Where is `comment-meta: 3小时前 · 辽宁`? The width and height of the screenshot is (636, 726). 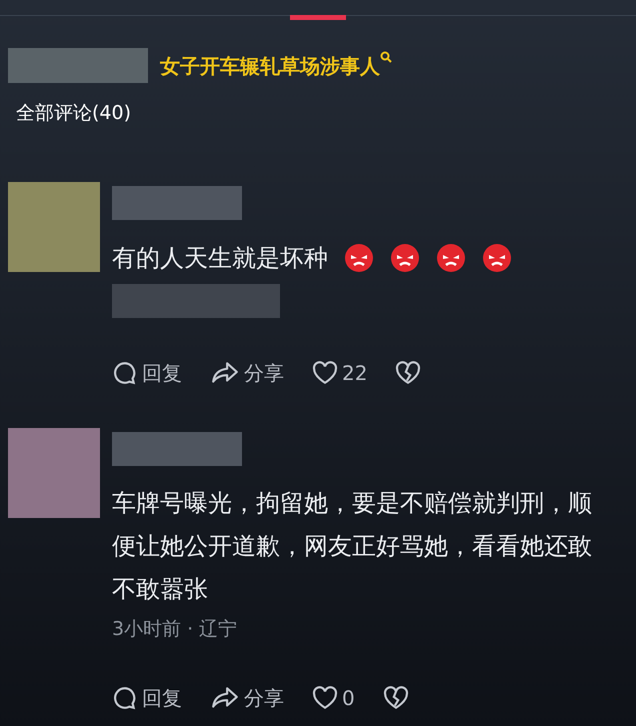 comment-meta: 3小时前 · 辽宁 is located at coordinates (175, 629).